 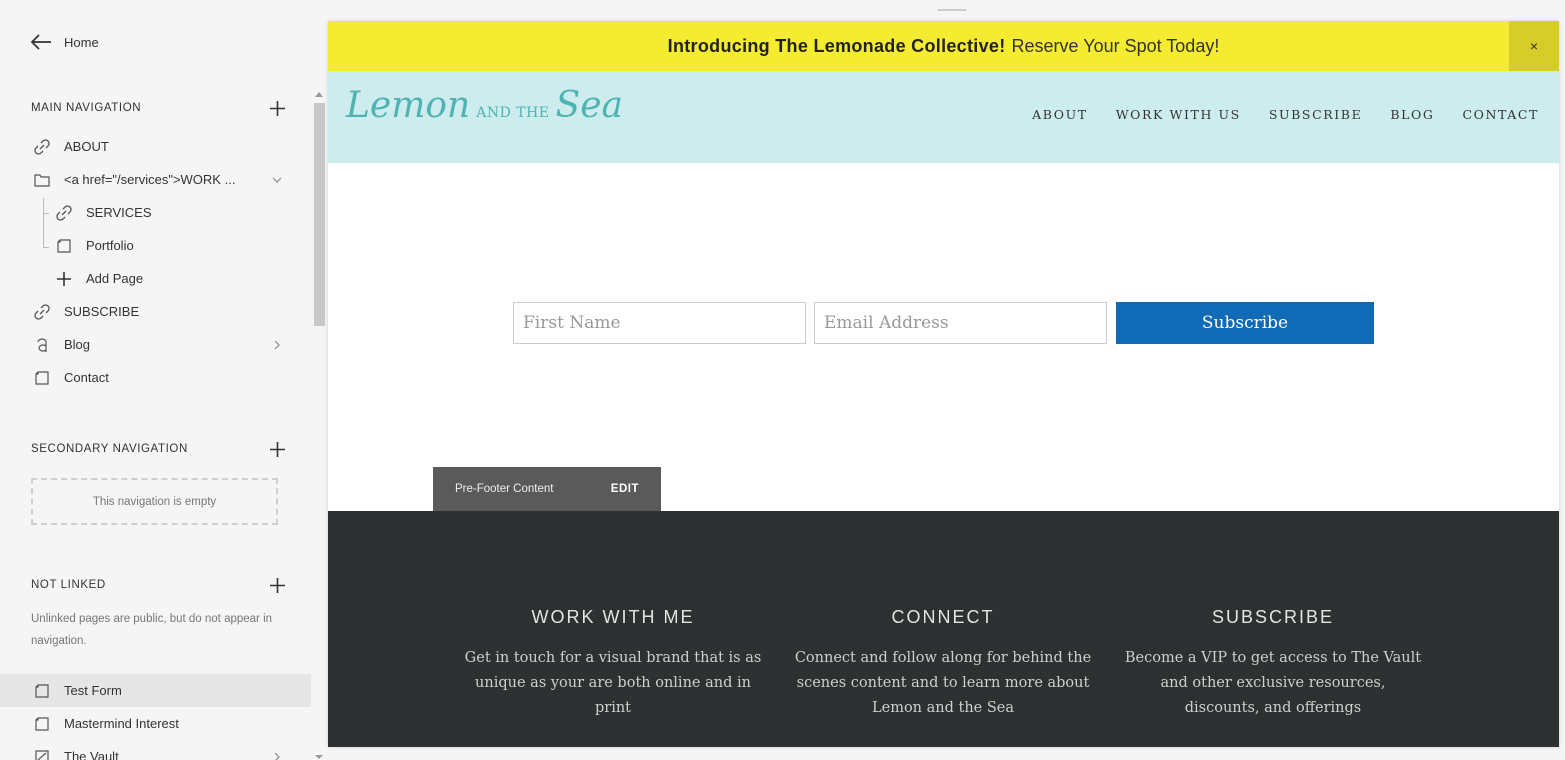 I want to click on nav-item-blog: Blog, so click(x=155, y=344).